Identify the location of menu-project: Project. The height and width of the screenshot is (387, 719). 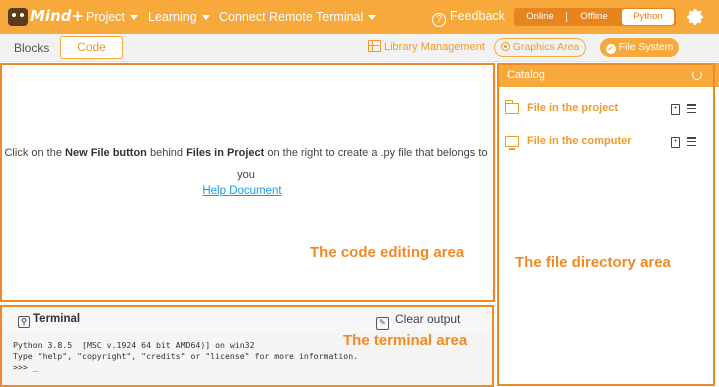
(112, 17).